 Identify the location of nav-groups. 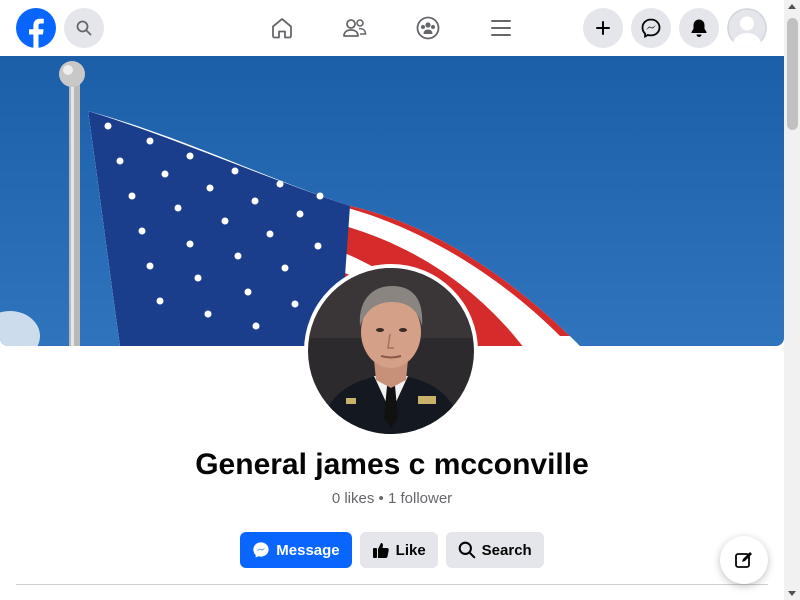
(428, 28).